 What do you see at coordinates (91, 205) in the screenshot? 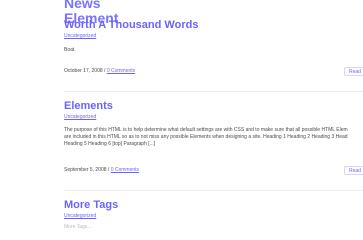
I see `post-title-more-tags: More Tags` at bounding box center [91, 205].